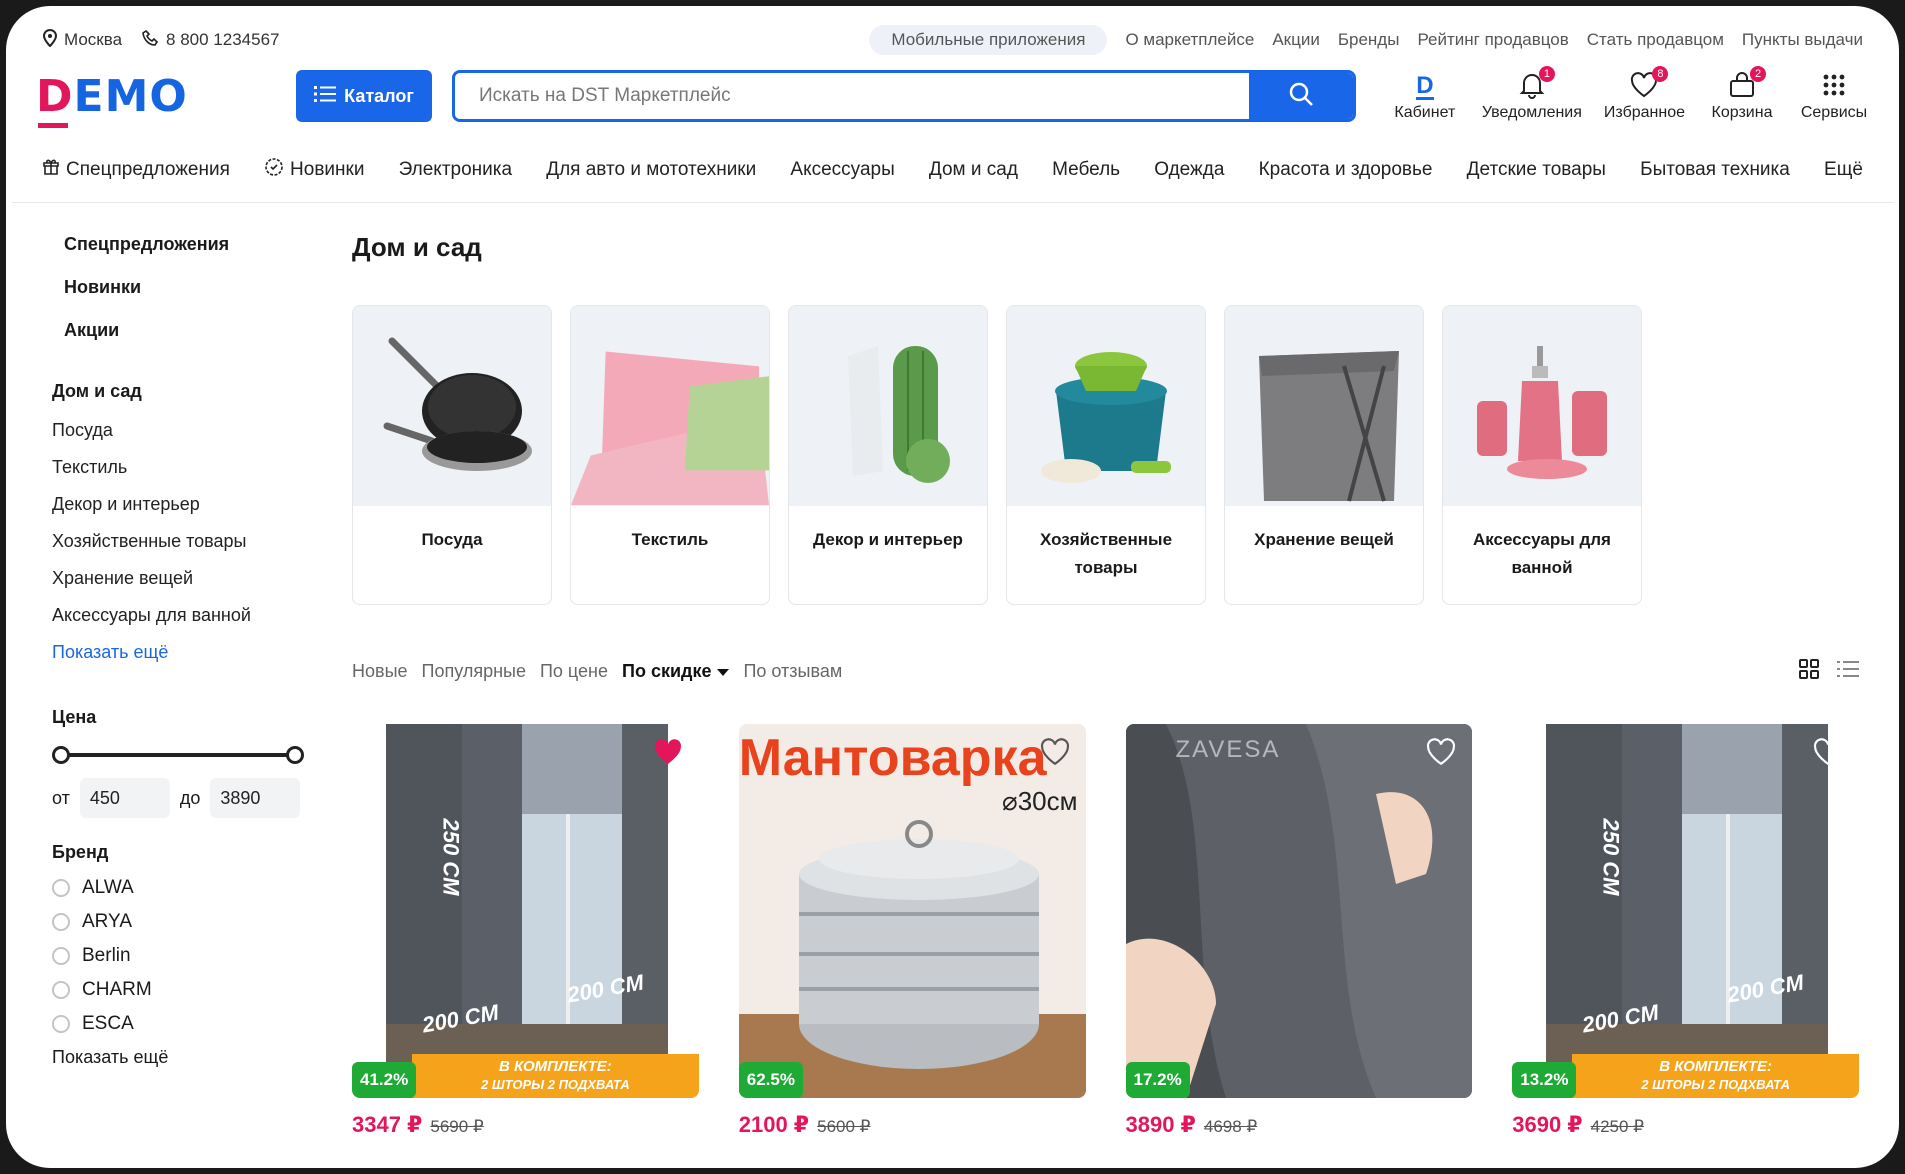 Image resolution: width=1905 pixels, height=1174 pixels. Describe the element at coordinates (148, 169) in the screenshot. I see `nav-label: Спецпредложения` at that location.